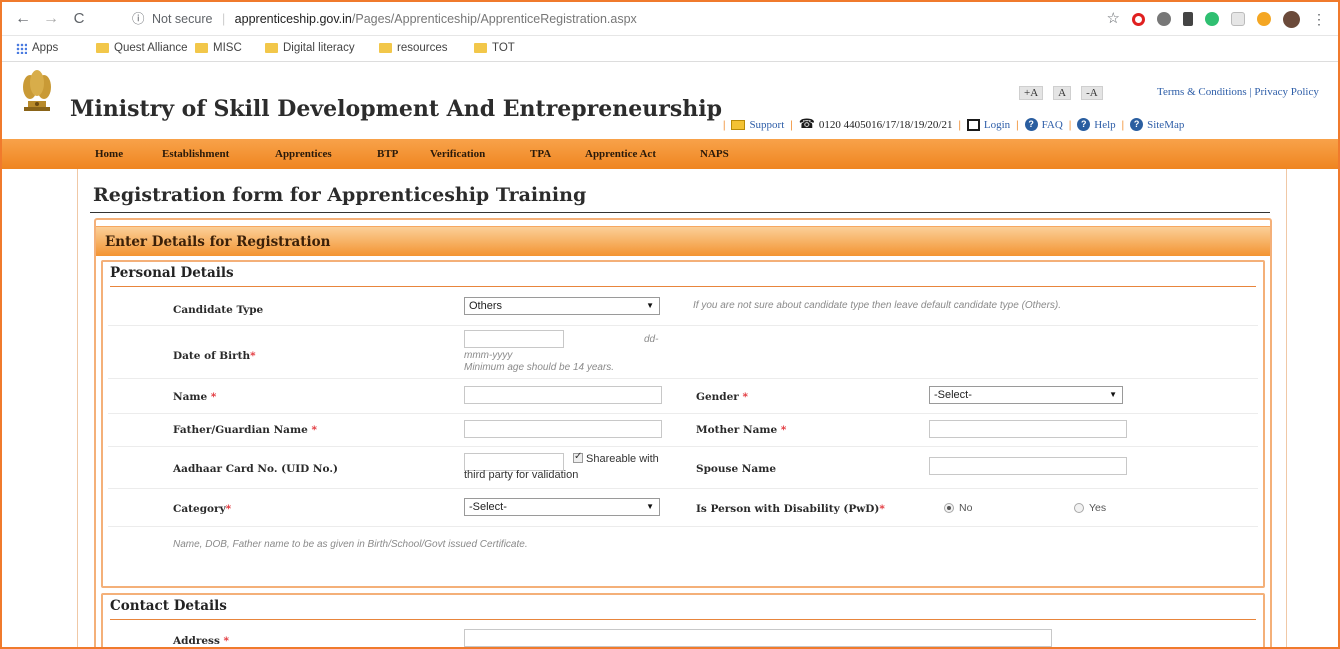 Image resolution: width=1340 pixels, height=649 pixels. What do you see at coordinates (1291, 19) in the screenshot?
I see `avatar` at bounding box center [1291, 19].